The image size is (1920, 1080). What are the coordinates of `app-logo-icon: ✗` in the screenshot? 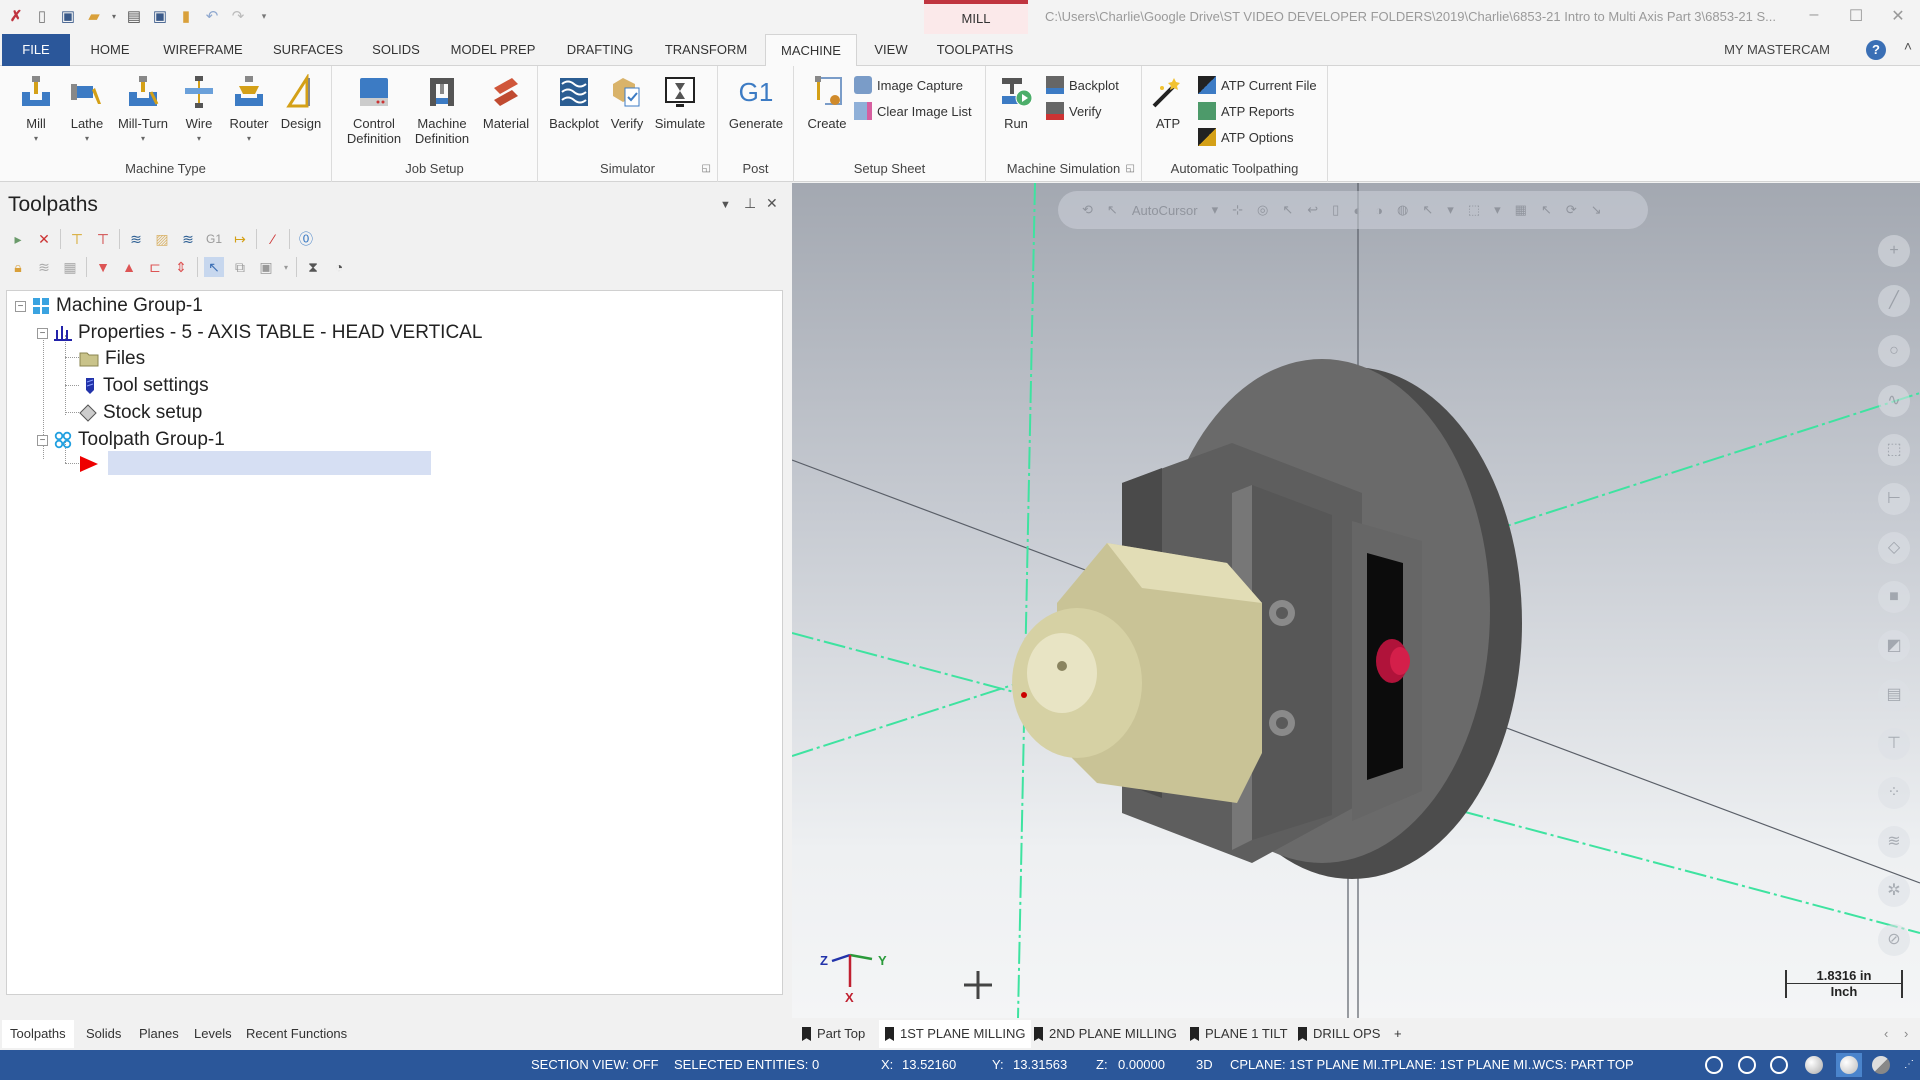 It's located at (16, 16).